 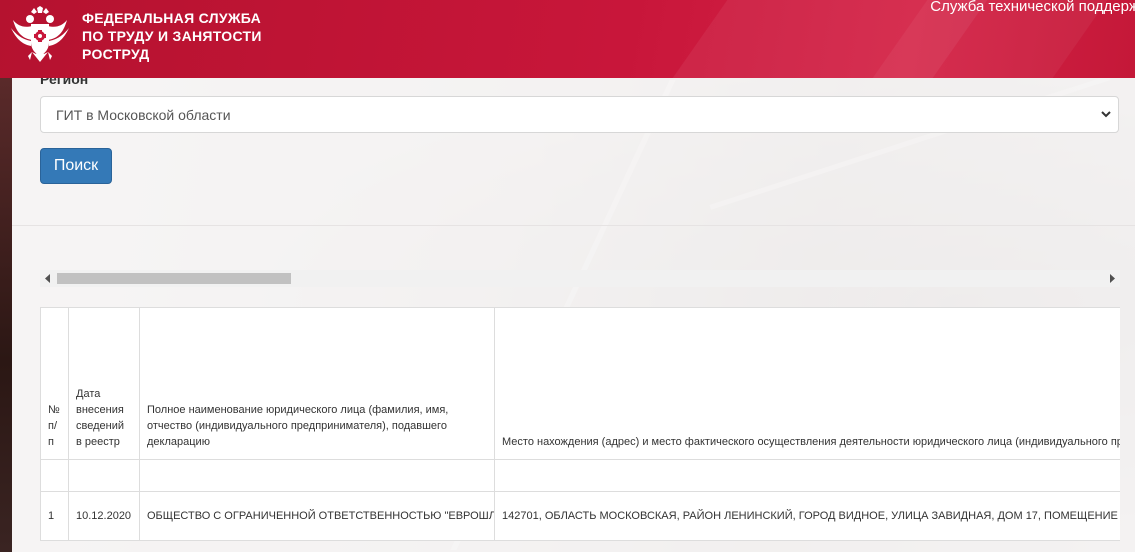 What do you see at coordinates (48, 278) in the screenshot?
I see `scroll-left-icon` at bounding box center [48, 278].